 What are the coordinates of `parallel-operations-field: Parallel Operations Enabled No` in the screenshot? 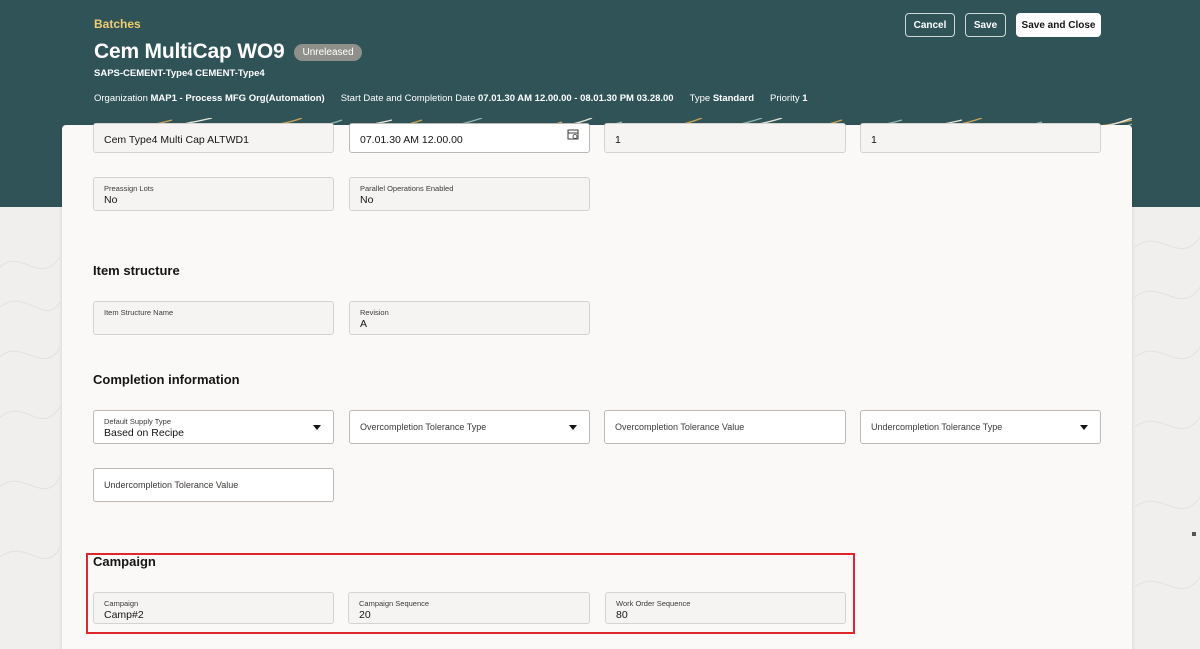 It's located at (469, 194).